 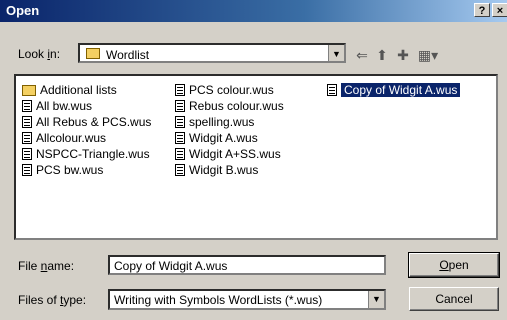 I want to click on look-in-label: Look in:, so click(x=39, y=54).